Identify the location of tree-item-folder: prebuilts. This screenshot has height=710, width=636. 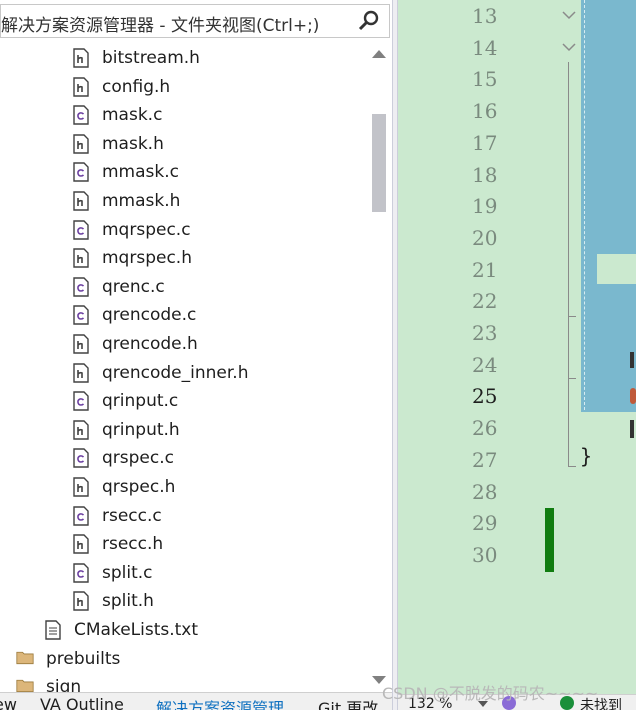
(185, 659).